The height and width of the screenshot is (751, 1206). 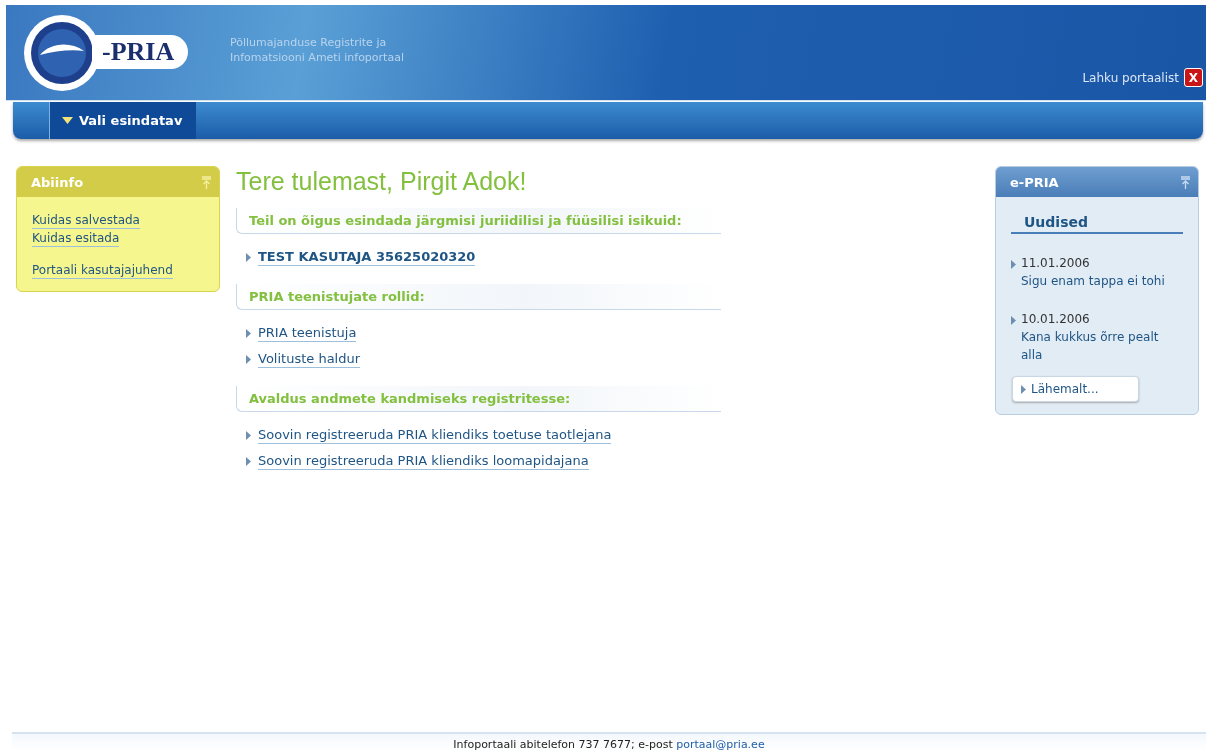 I want to click on menu-link: TEST KASUTAJA 35625020320, so click(x=367, y=257).